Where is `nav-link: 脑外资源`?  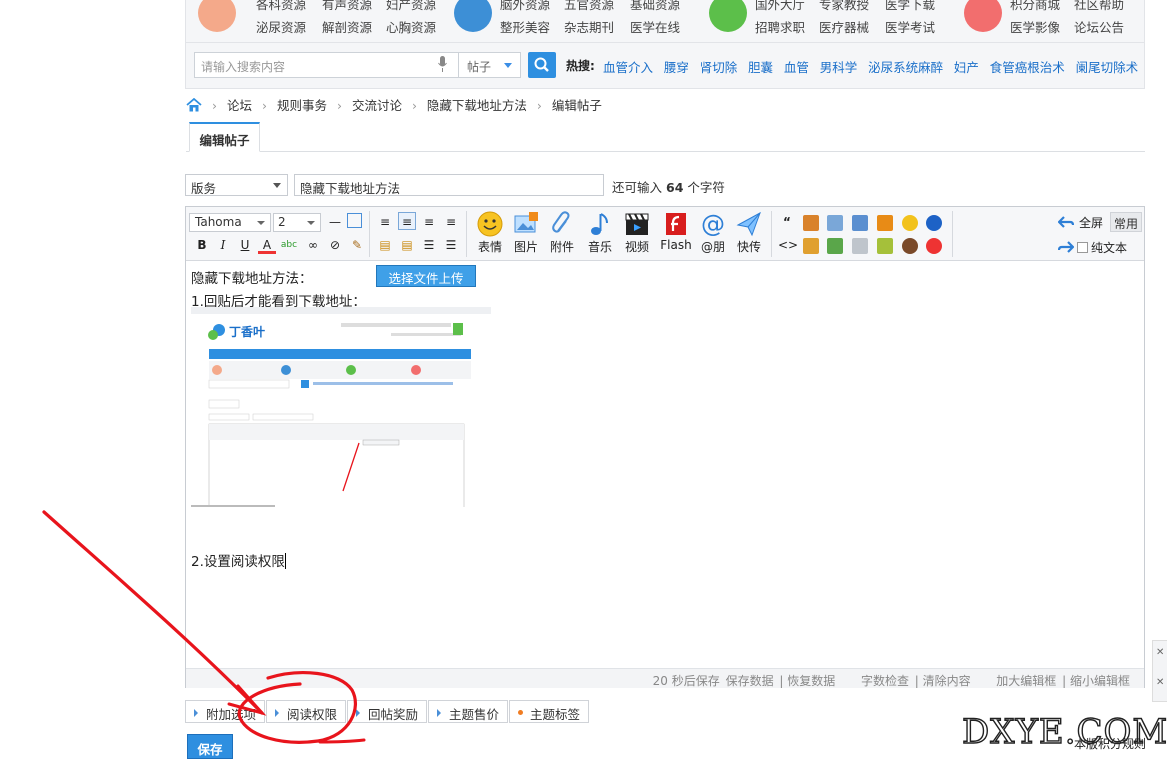
nav-link: 脑外资源 is located at coordinates (525, 6).